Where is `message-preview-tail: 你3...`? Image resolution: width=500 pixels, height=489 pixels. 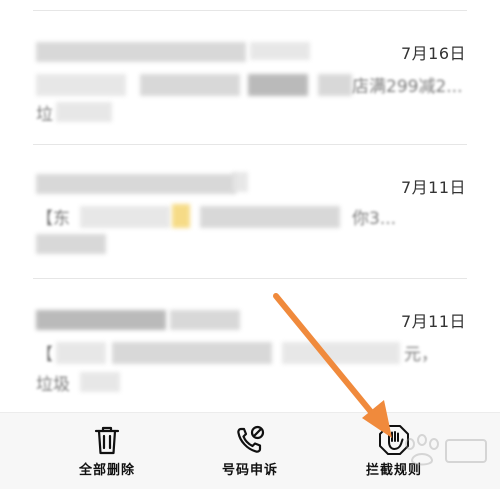 message-preview-tail: 你3... is located at coordinates (374, 219).